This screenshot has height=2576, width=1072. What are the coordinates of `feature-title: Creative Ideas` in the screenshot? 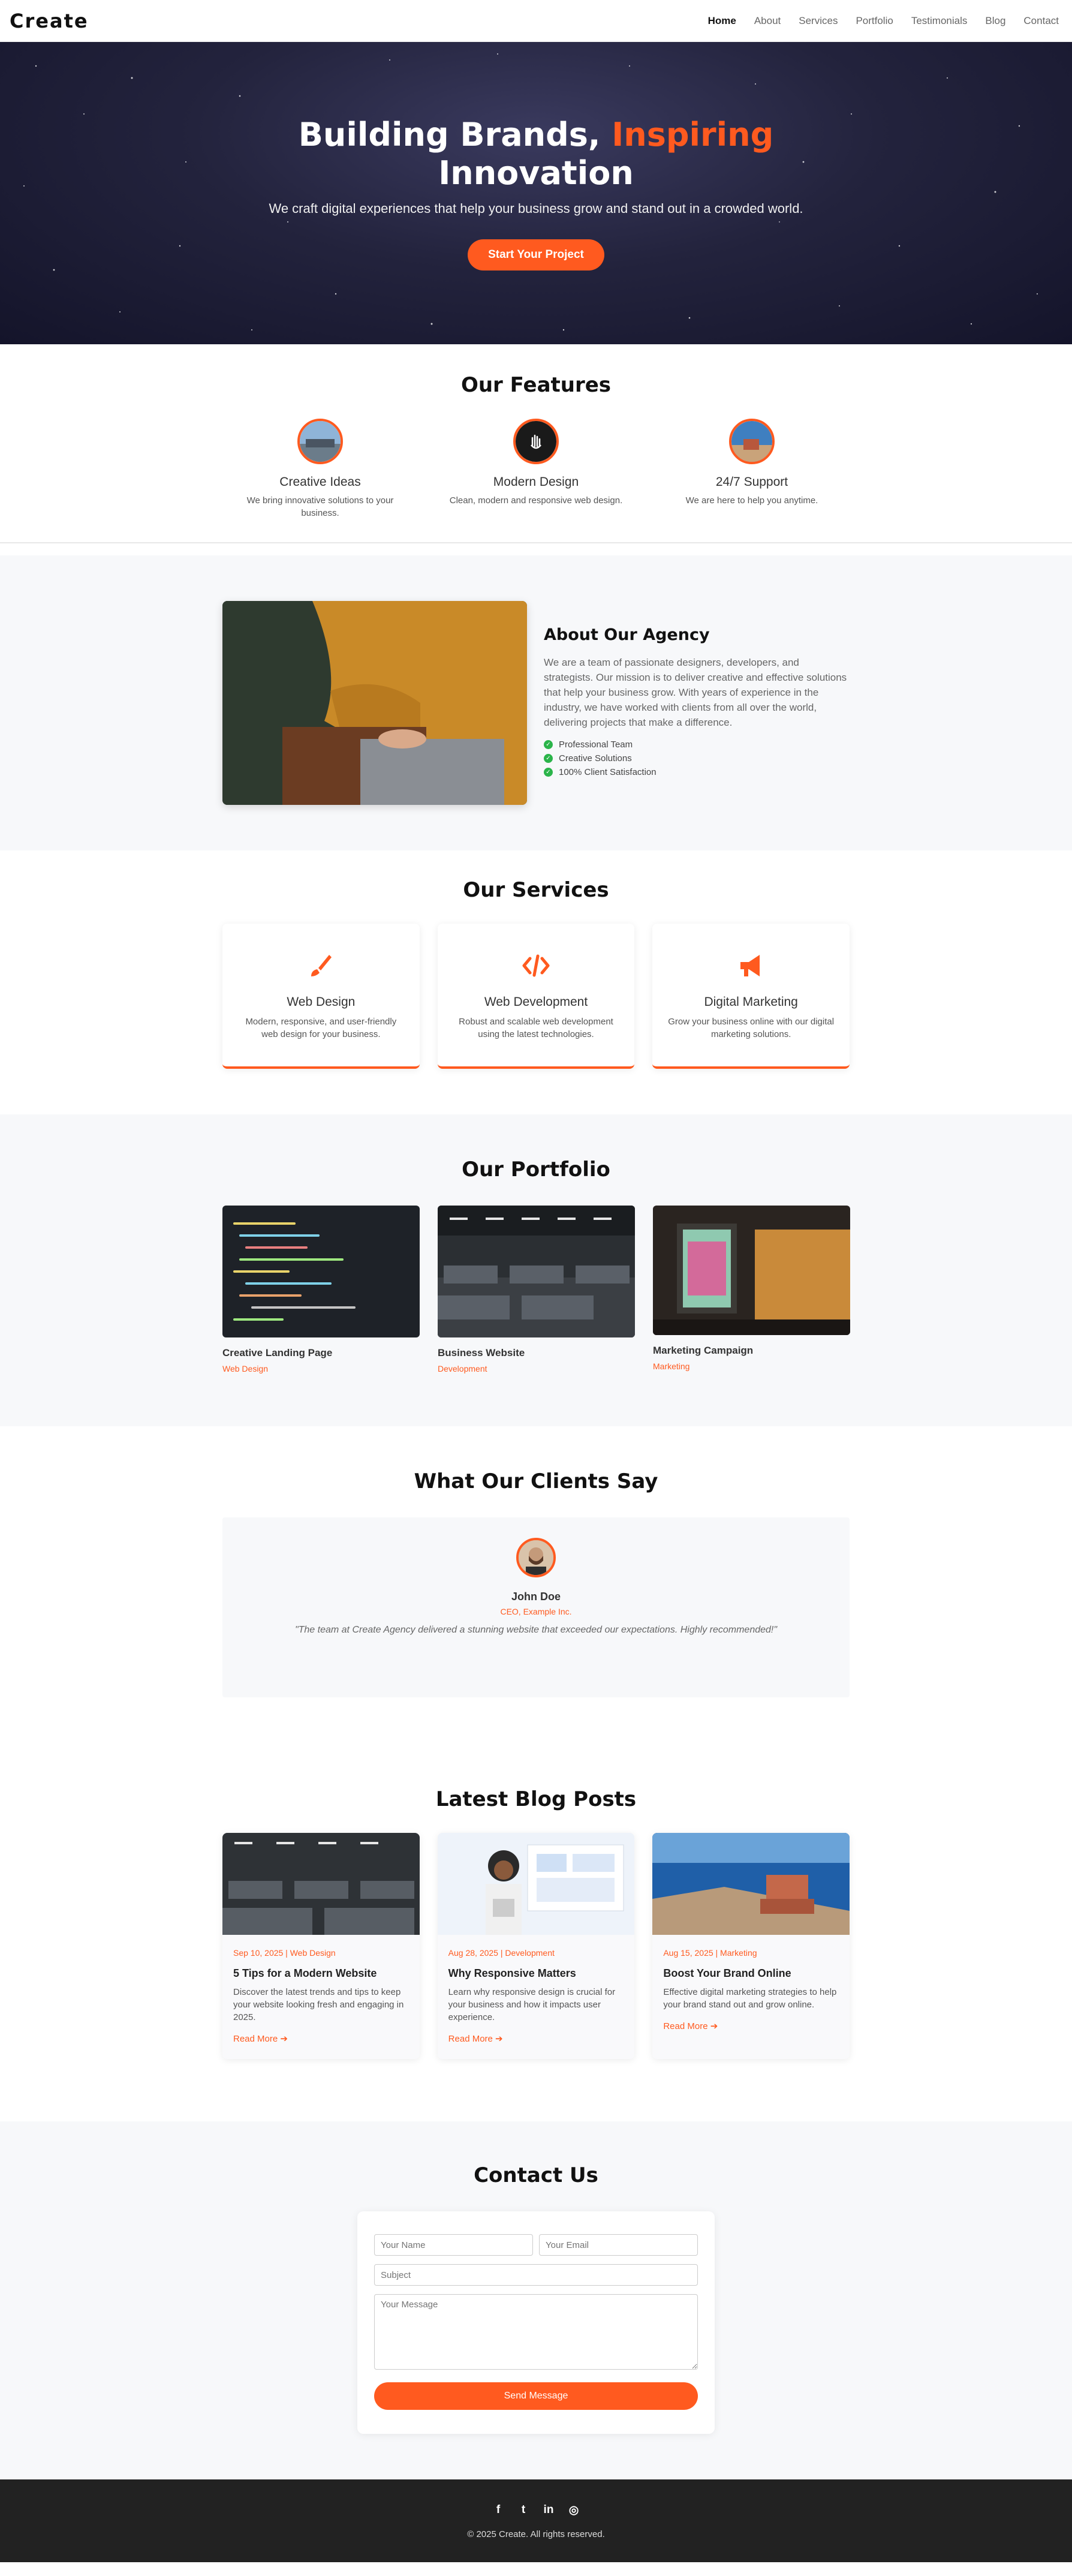 It's located at (320, 482).